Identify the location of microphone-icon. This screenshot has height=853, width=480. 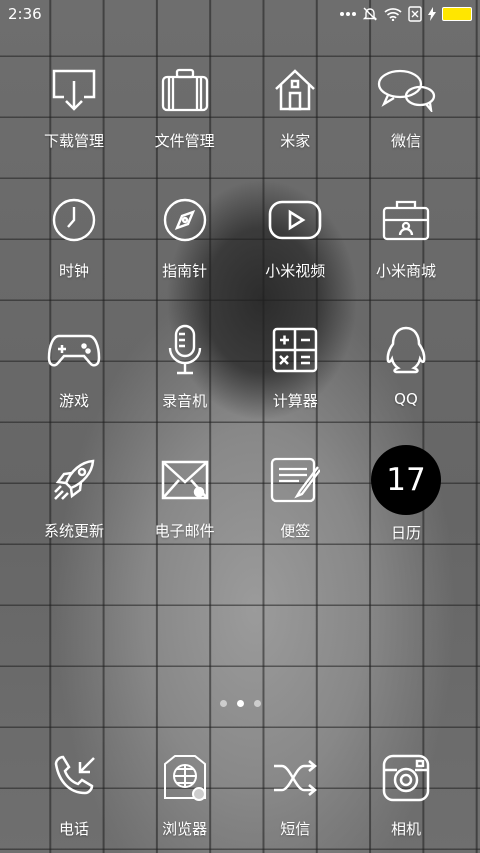
(185, 350).